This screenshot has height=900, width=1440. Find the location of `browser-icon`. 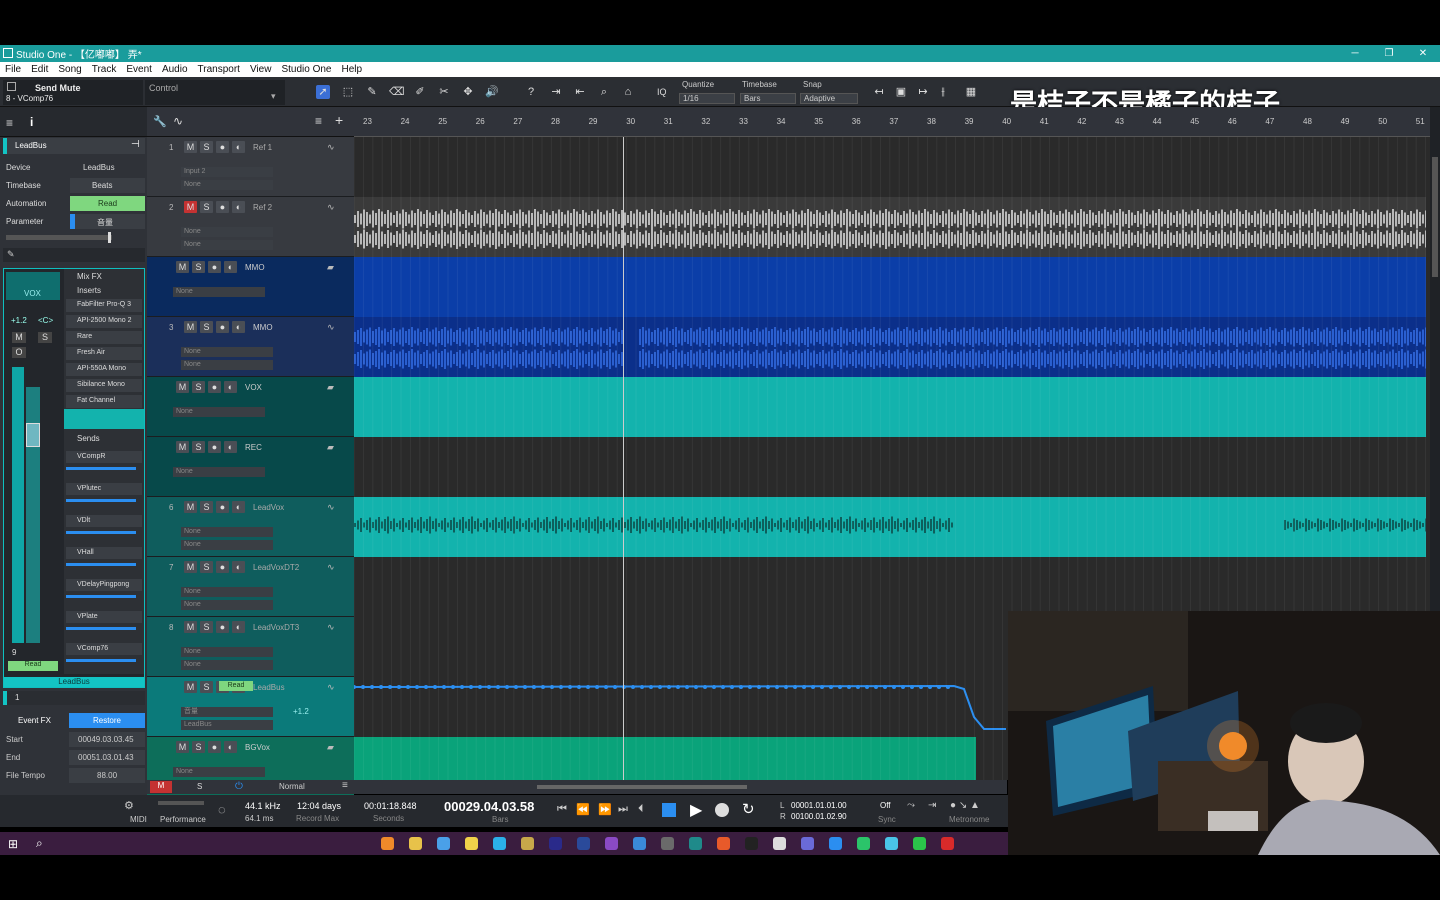

browser-icon is located at coordinates (667, 843).